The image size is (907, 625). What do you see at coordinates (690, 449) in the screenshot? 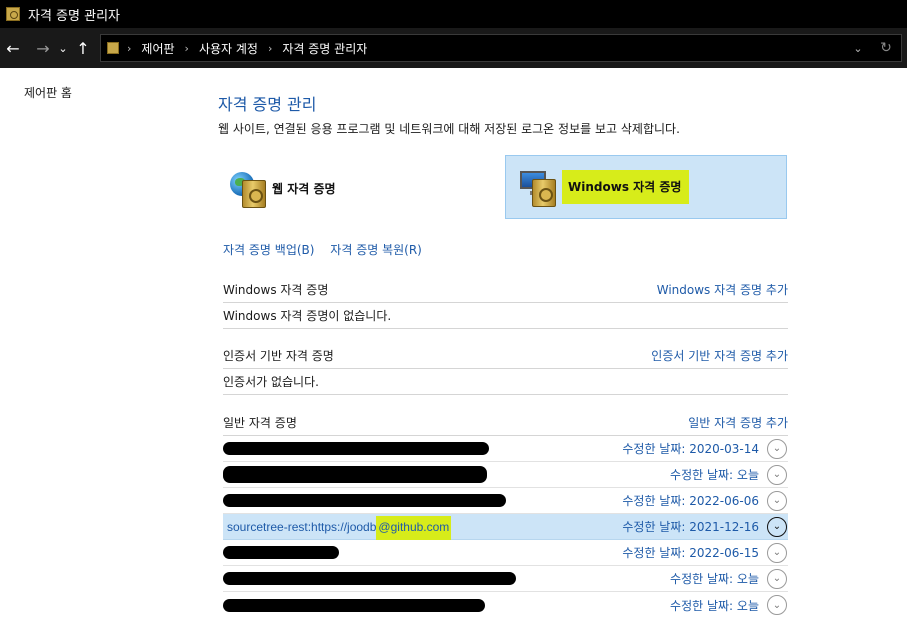
I see `modified-date: 수정한 날짜: 2020-03-14` at bounding box center [690, 449].